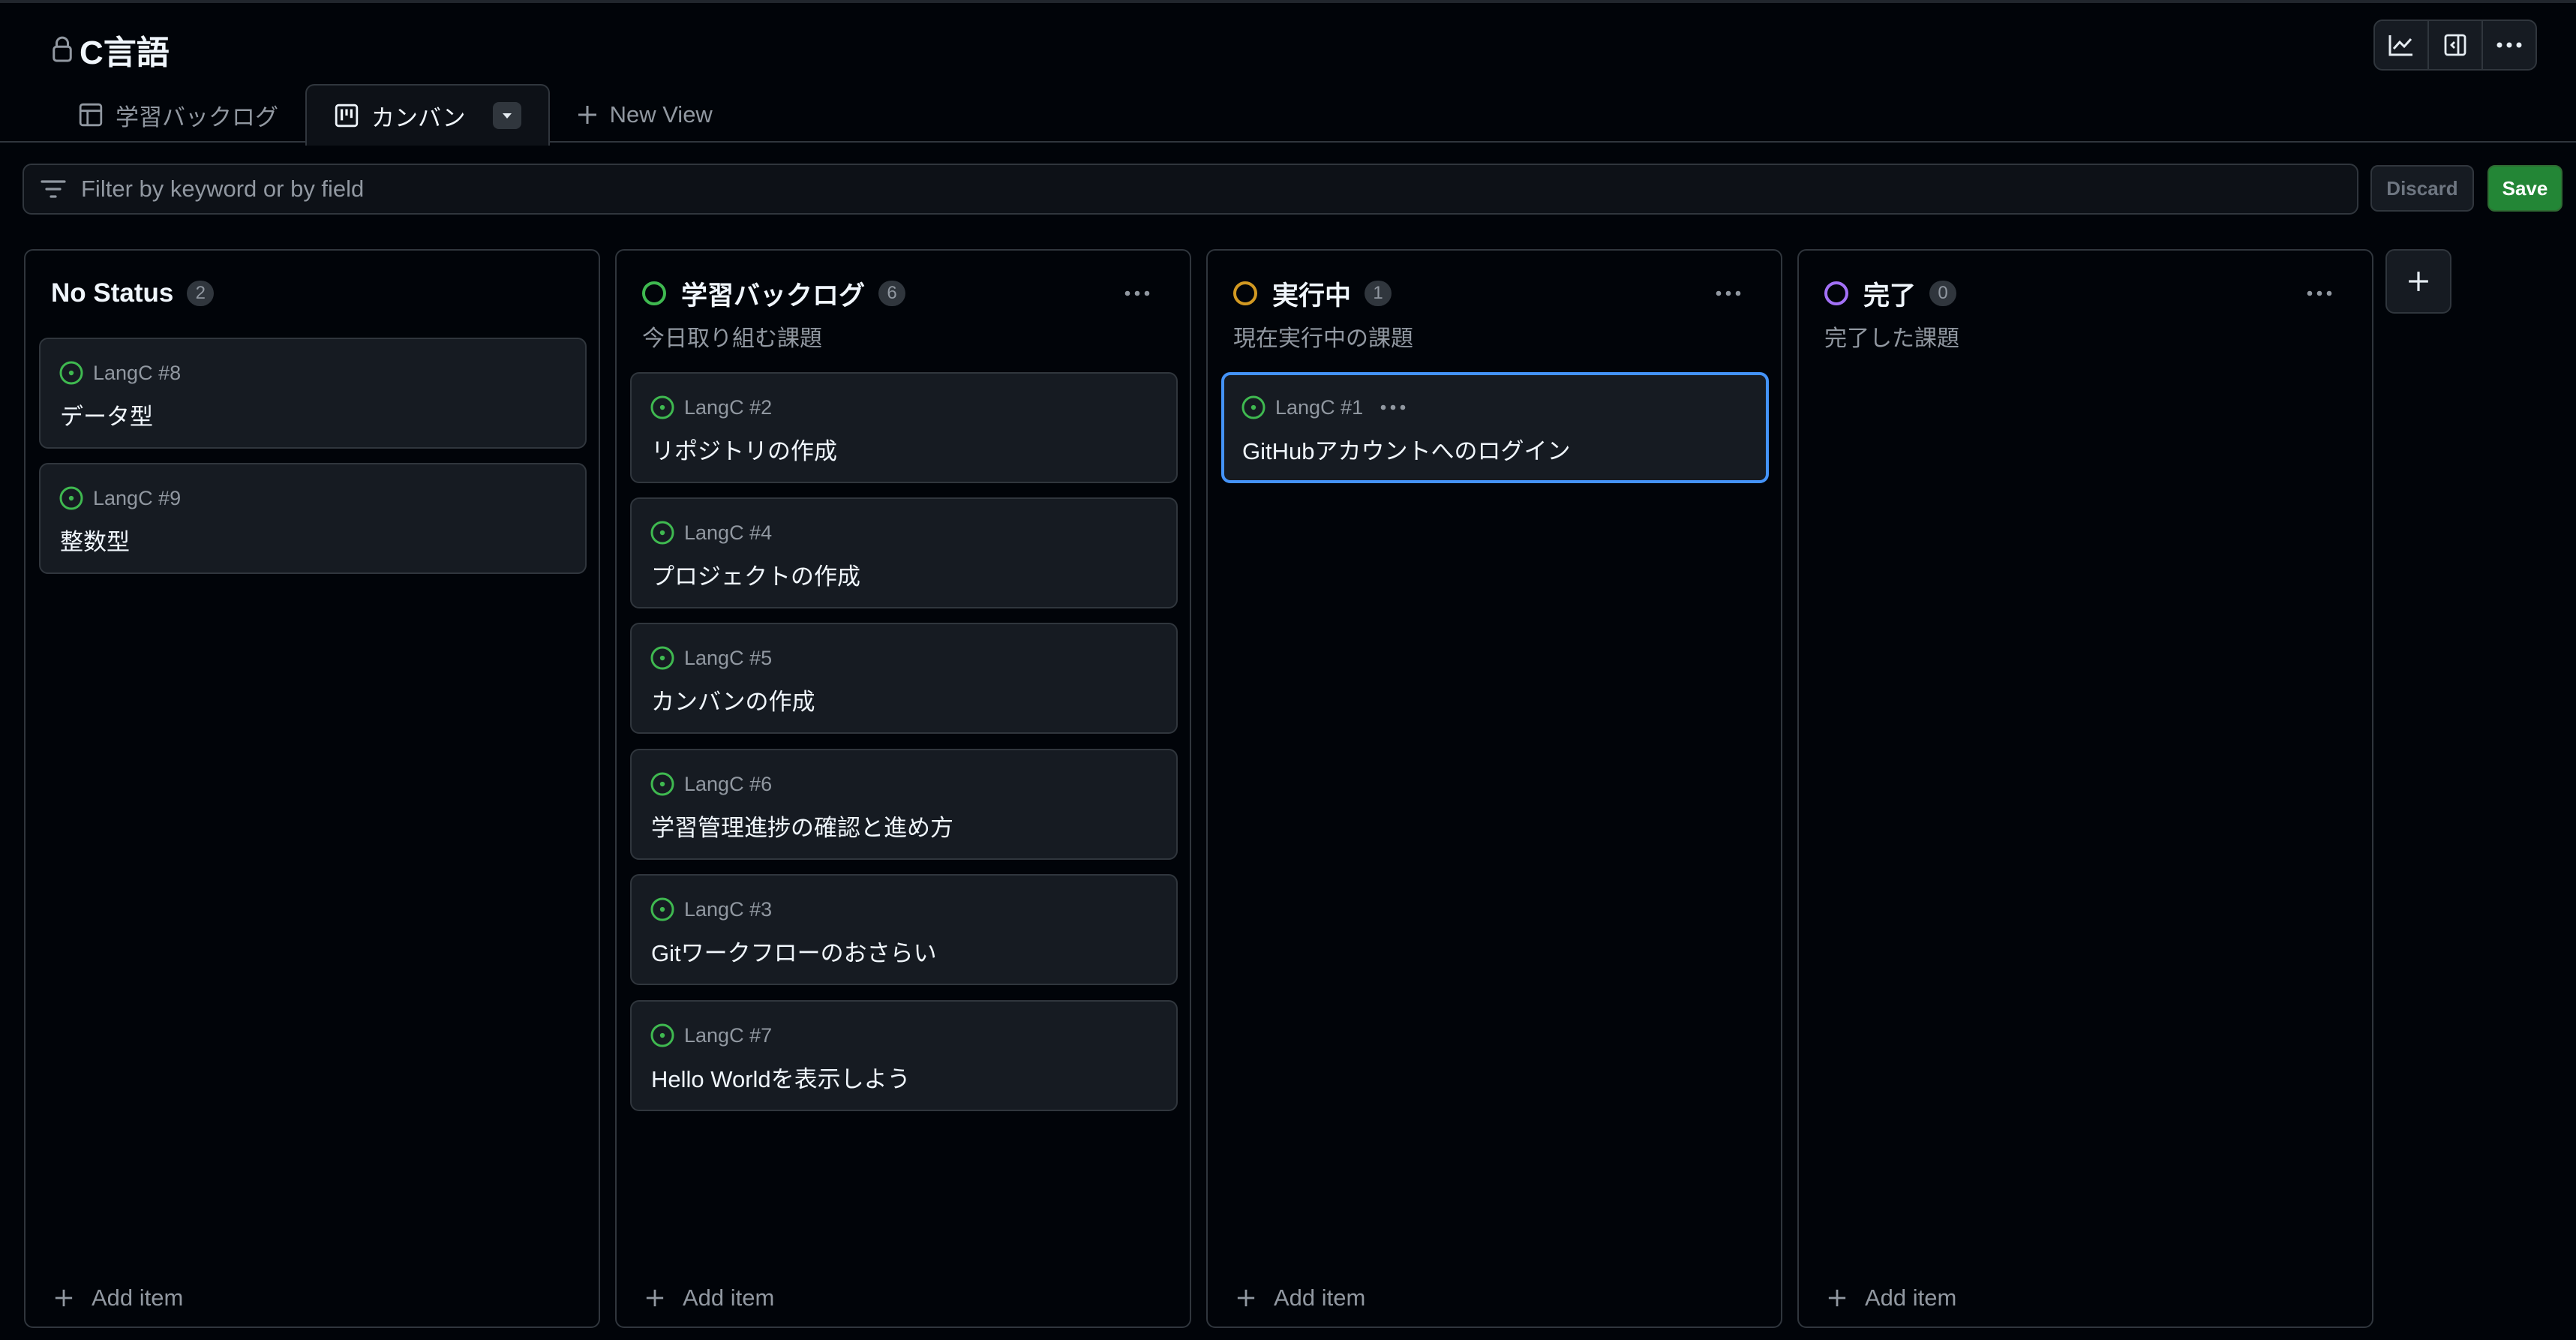  I want to click on table-icon, so click(91, 115).